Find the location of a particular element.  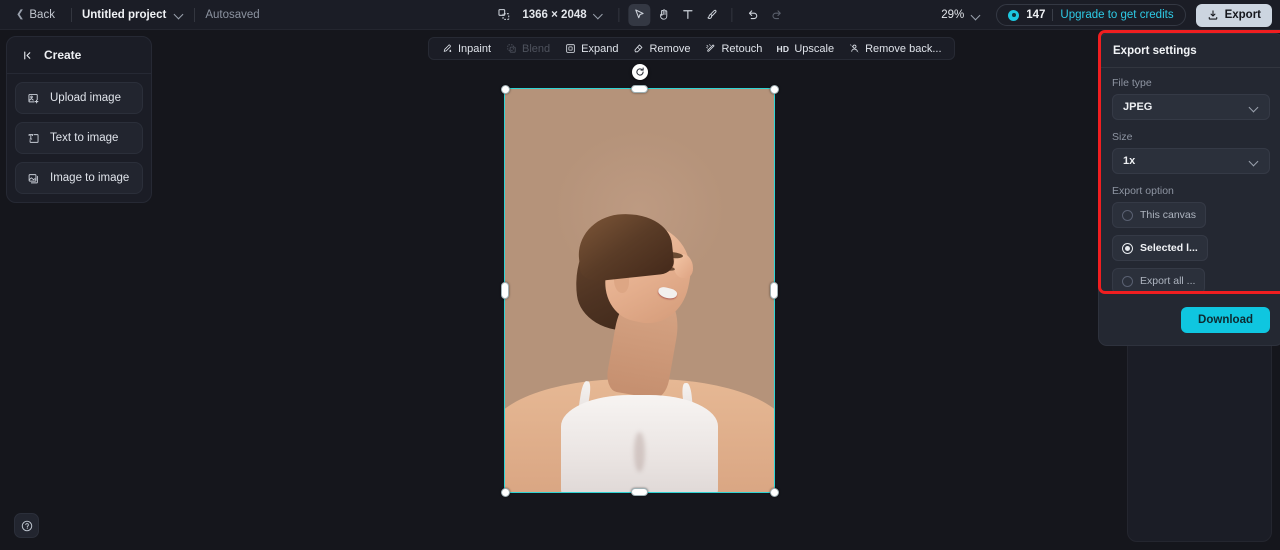

help-button is located at coordinates (26, 525).